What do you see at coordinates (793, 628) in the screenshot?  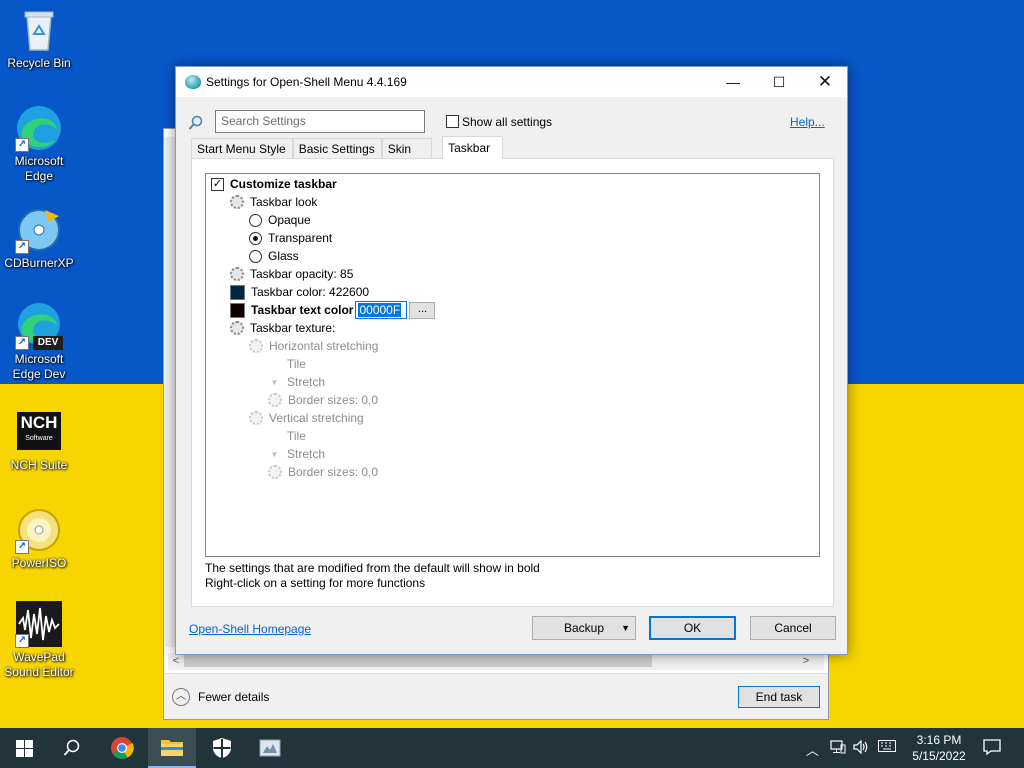 I see `cancel-button: Cancel` at bounding box center [793, 628].